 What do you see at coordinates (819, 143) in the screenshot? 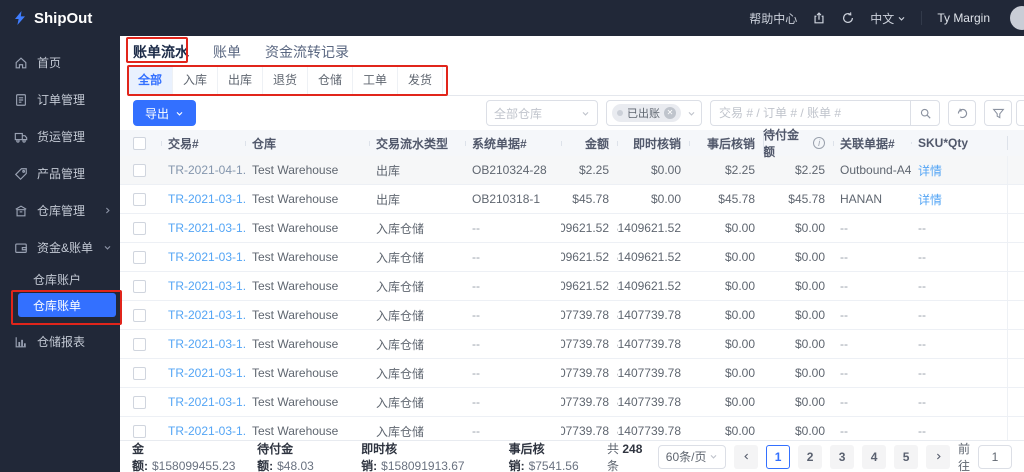
I see `info-icon: i` at bounding box center [819, 143].